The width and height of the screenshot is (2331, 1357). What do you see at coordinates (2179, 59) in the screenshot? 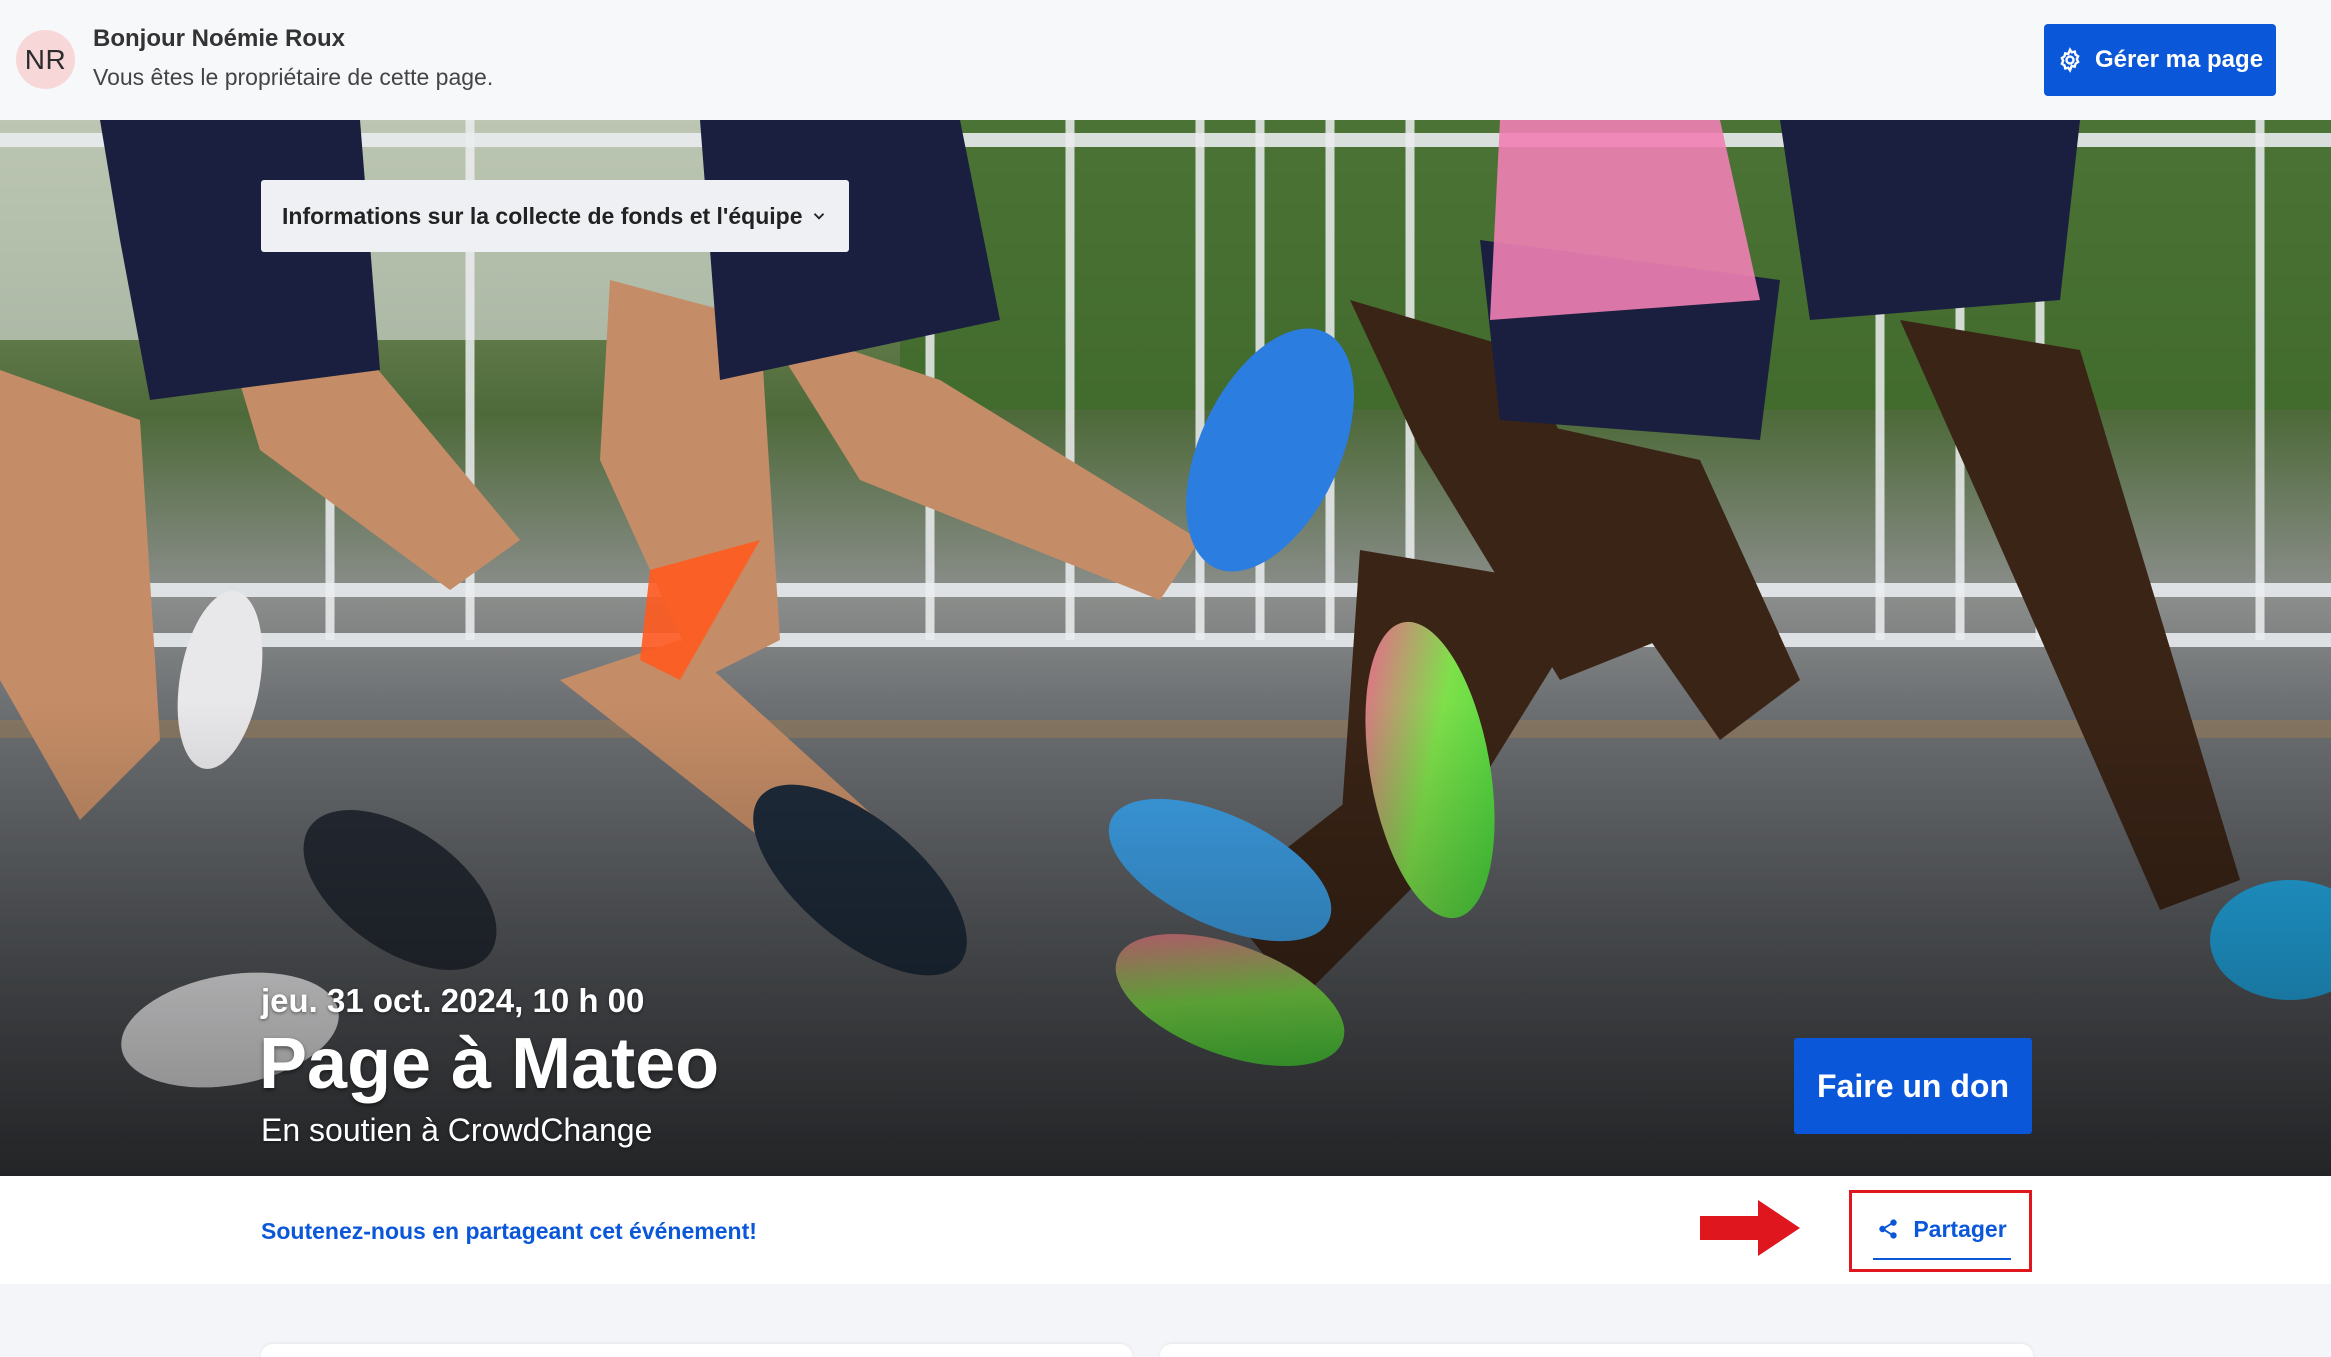
I see `manage-page-label: Gérer ma page` at bounding box center [2179, 59].